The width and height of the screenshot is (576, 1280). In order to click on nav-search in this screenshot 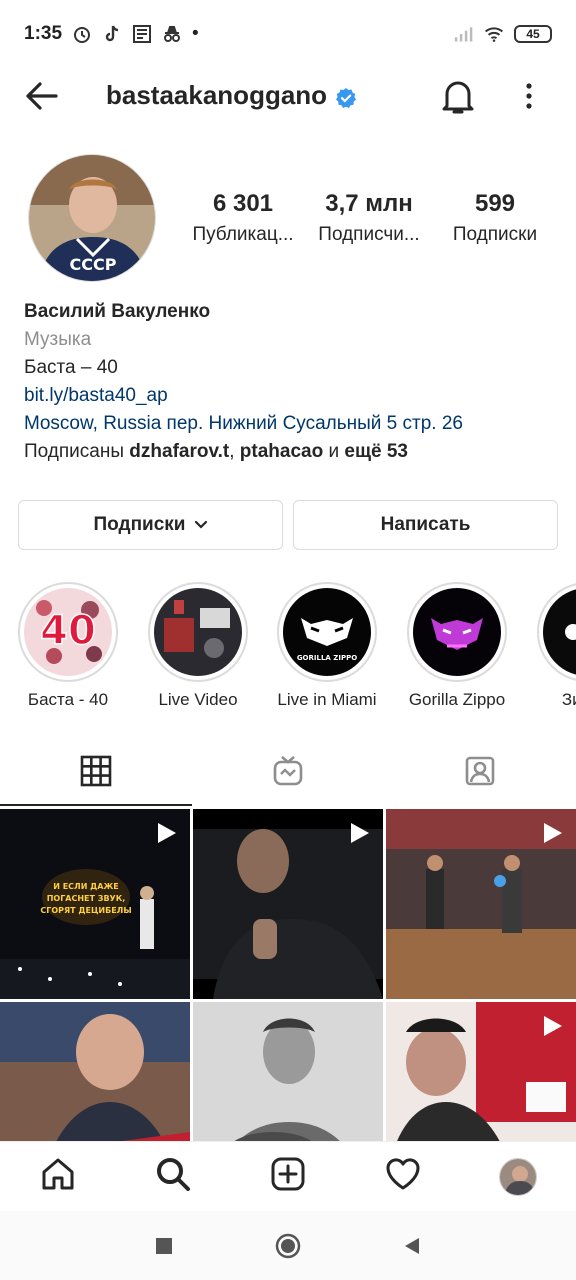, I will do `click(173, 1177)`.